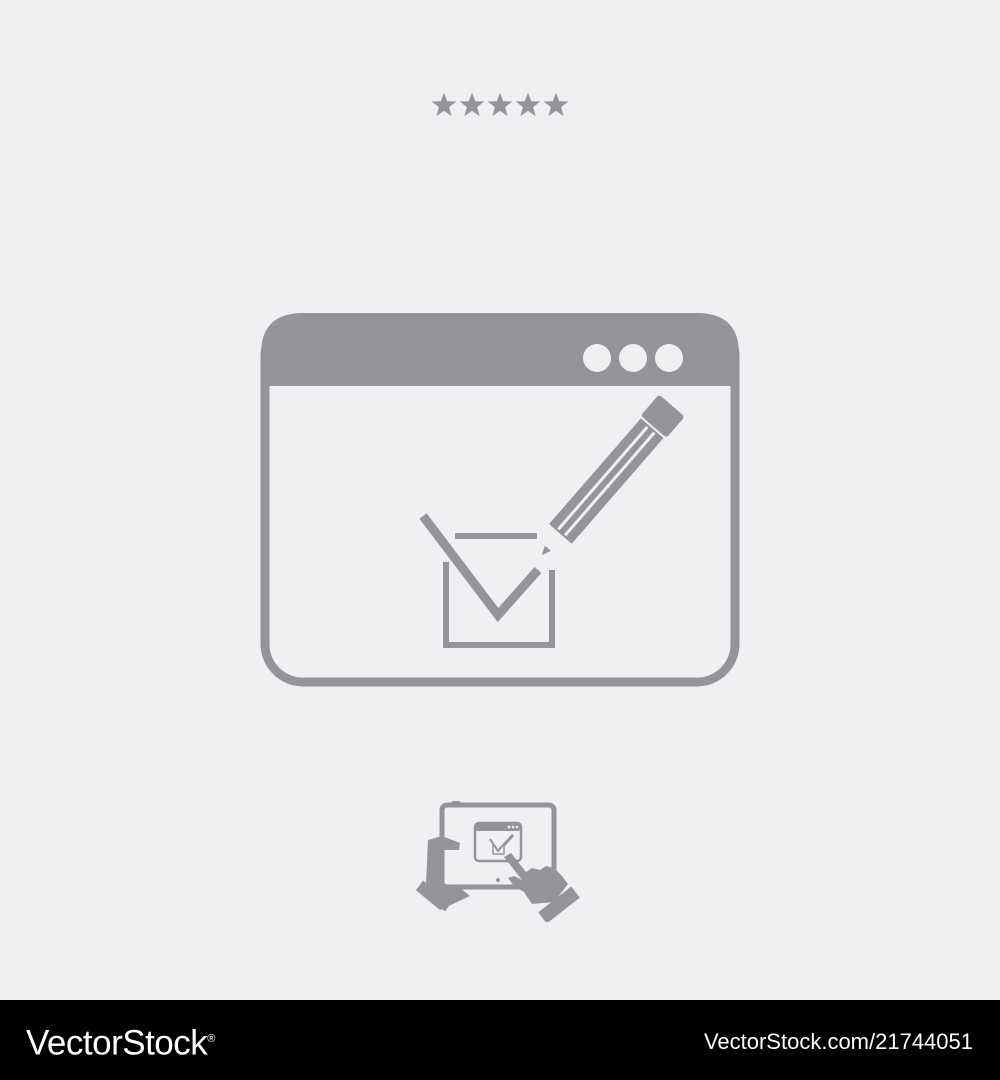 Image resolution: width=1000 pixels, height=1080 pixels. What do you see at coordinates (456, 803) in the screenshot?
I see `tablet-button` at bounding box center [456, 803].